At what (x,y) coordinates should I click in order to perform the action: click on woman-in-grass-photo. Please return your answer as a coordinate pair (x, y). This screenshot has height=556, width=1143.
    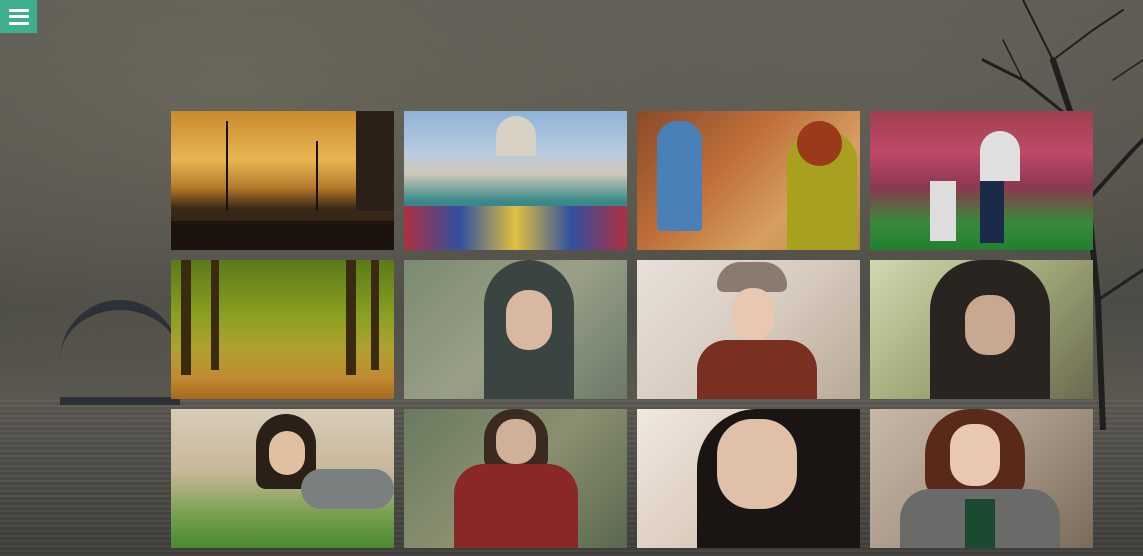
    Looking at the image, I should click on (282, 478).